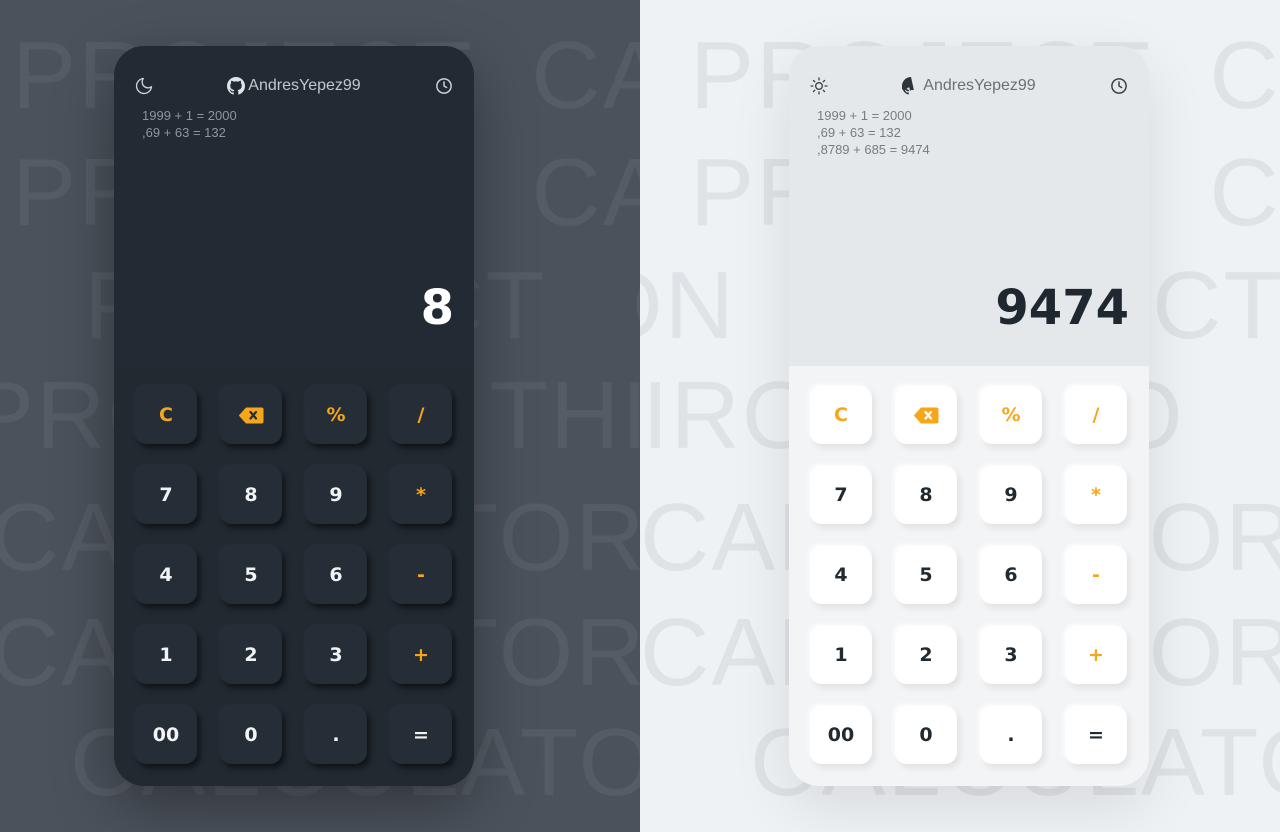  Describe the element at coordinates (1062, 308) in the screenshot. I see `result-display: 9474` at that location.